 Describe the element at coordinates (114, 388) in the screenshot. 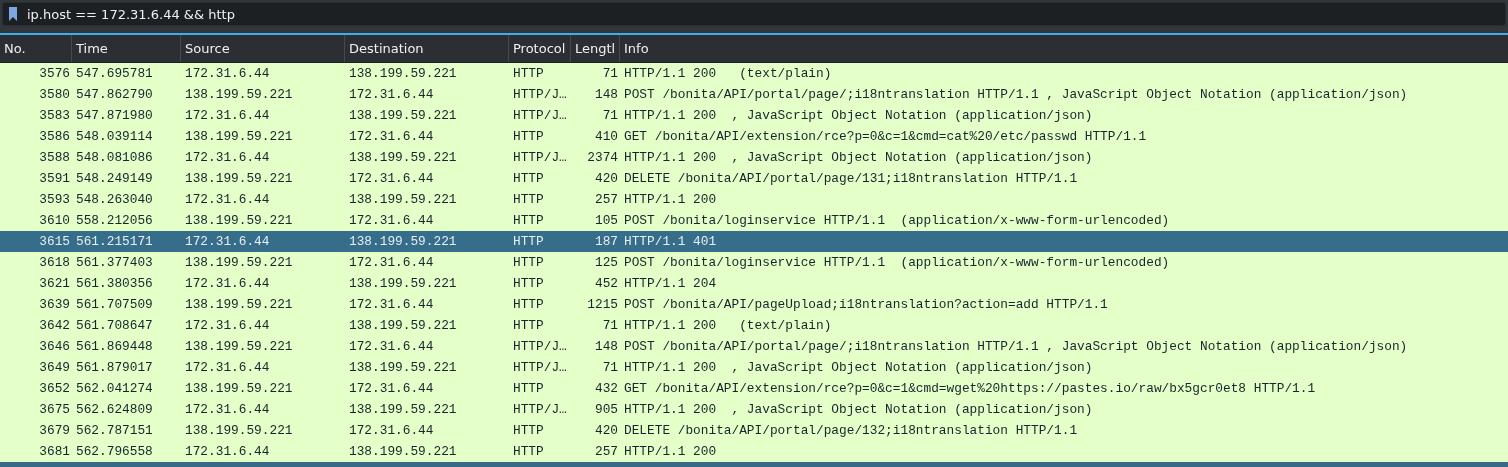

I see `table-cell-text: 562.041274` at that location.